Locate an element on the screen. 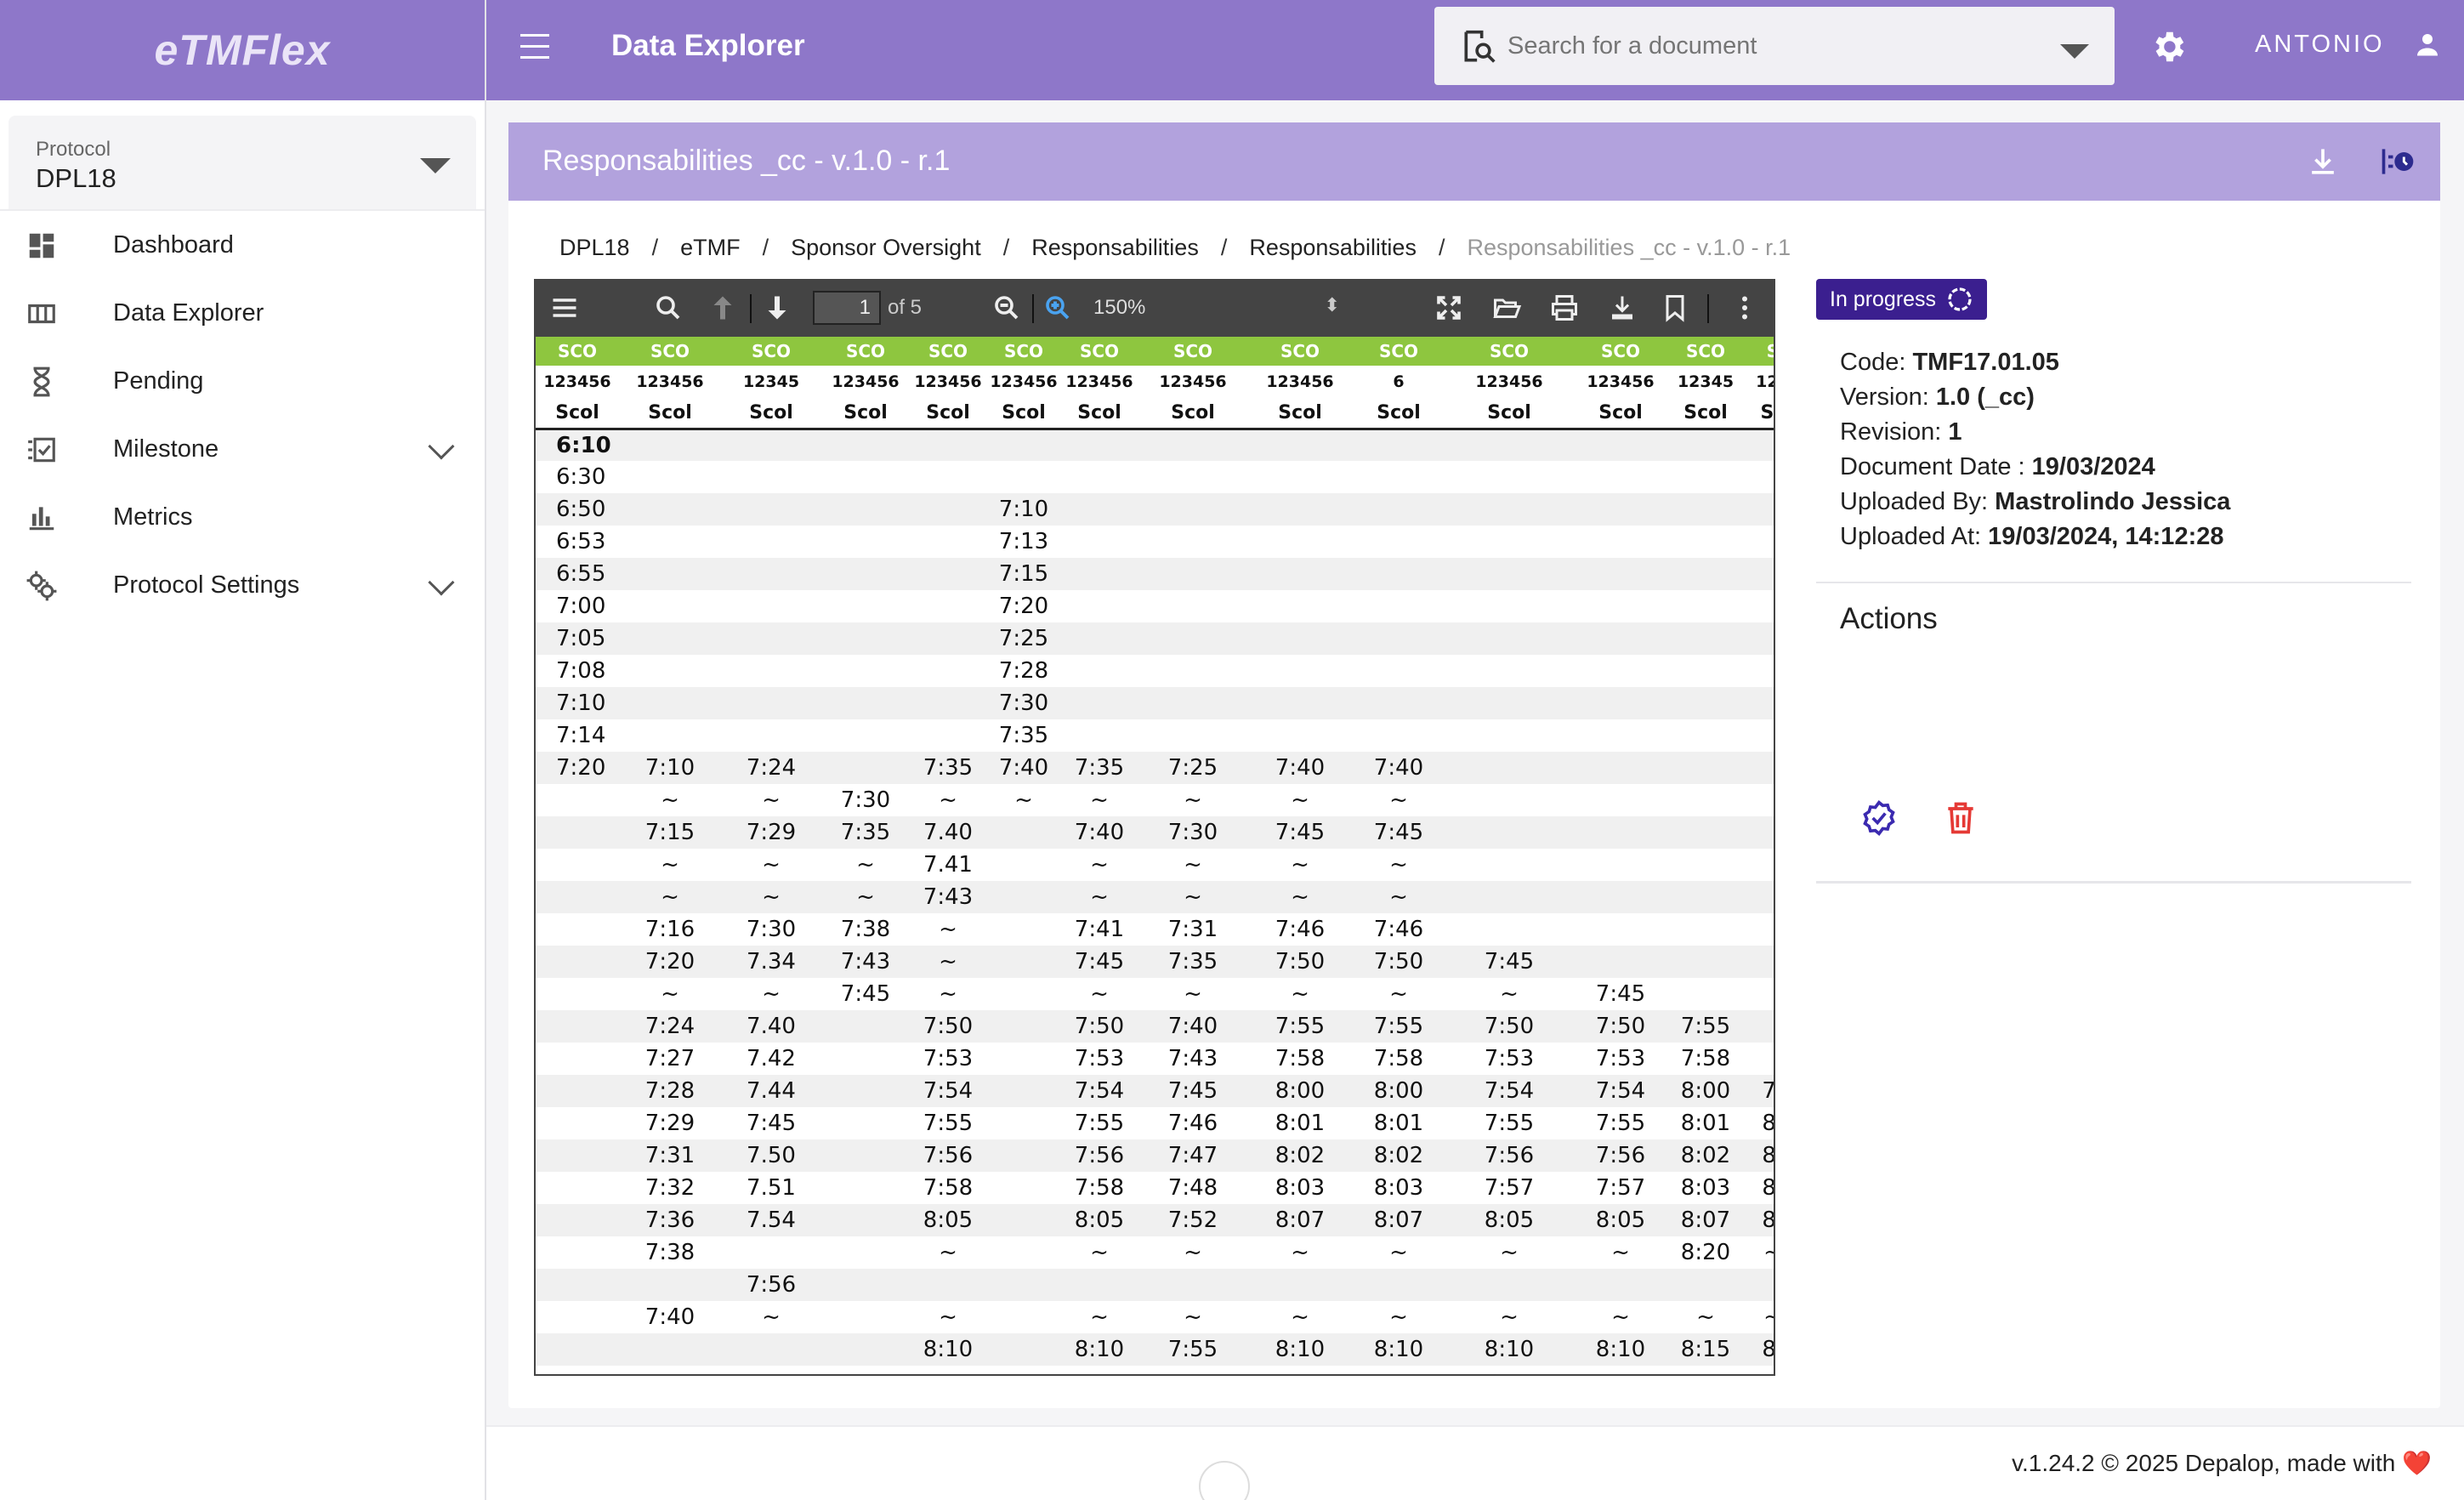 The width and height of the screenshot is (2464, 1500). open-folder-icon is located at coordinates (1506, 308).